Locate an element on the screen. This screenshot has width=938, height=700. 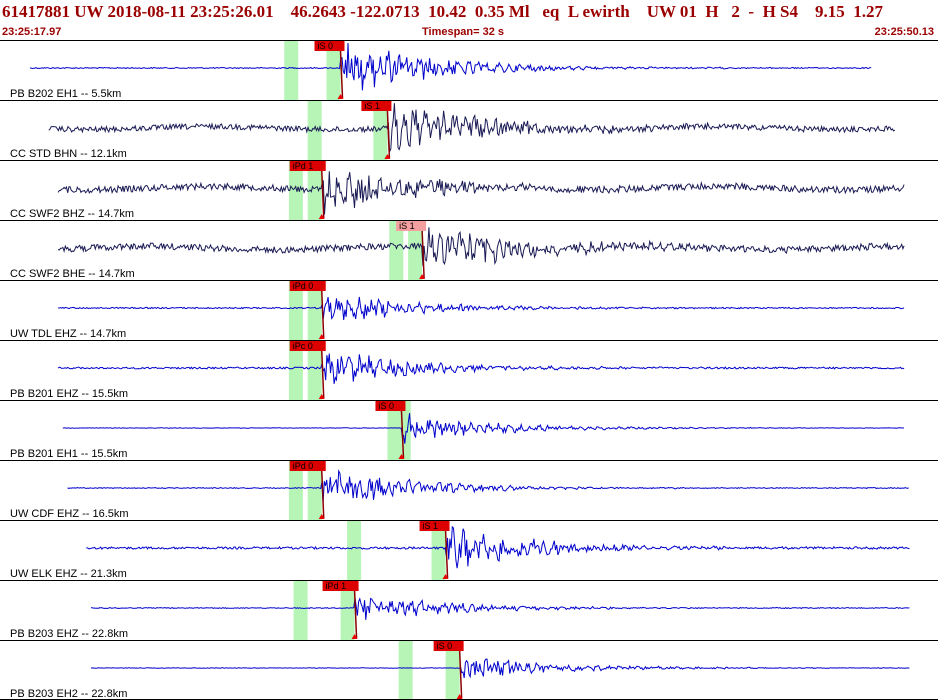
trace-row: iS 1 UW ELK EHZ -- 21.3km is located at coordinates (469, 550).